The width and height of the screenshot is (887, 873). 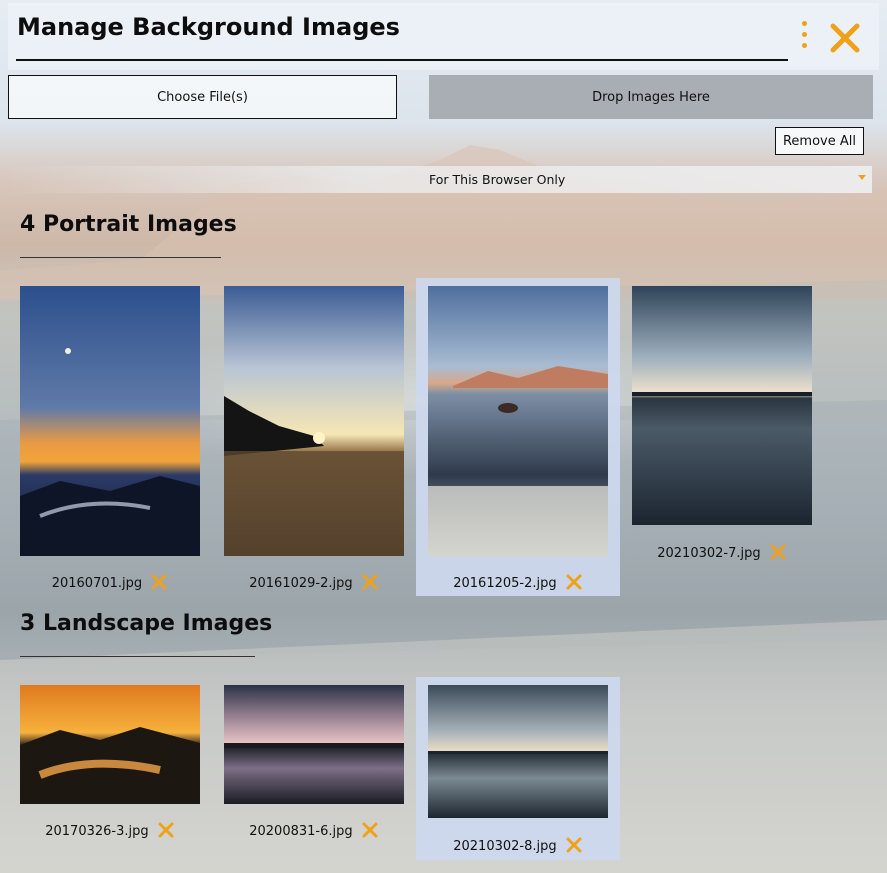 I want to click on image-filename: 20161029-2.jpg, so click(x=301, y=583).